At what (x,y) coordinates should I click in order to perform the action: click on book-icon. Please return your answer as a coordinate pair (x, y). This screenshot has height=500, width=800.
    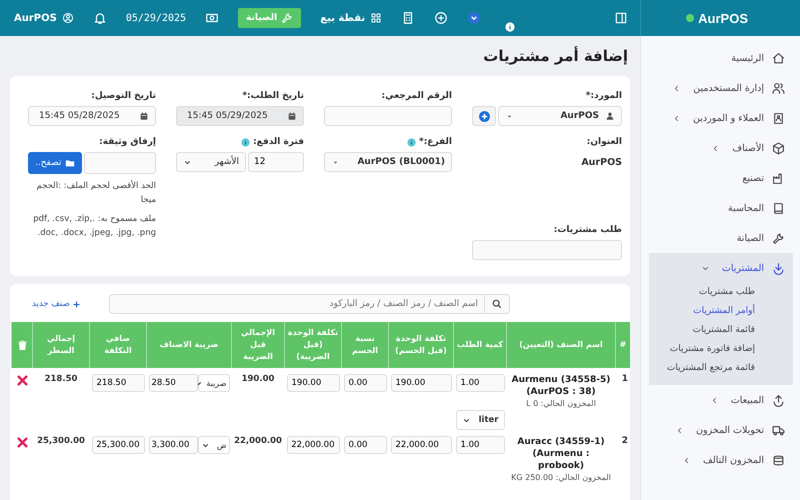
    Looking at the image, I should click on (778, 208).